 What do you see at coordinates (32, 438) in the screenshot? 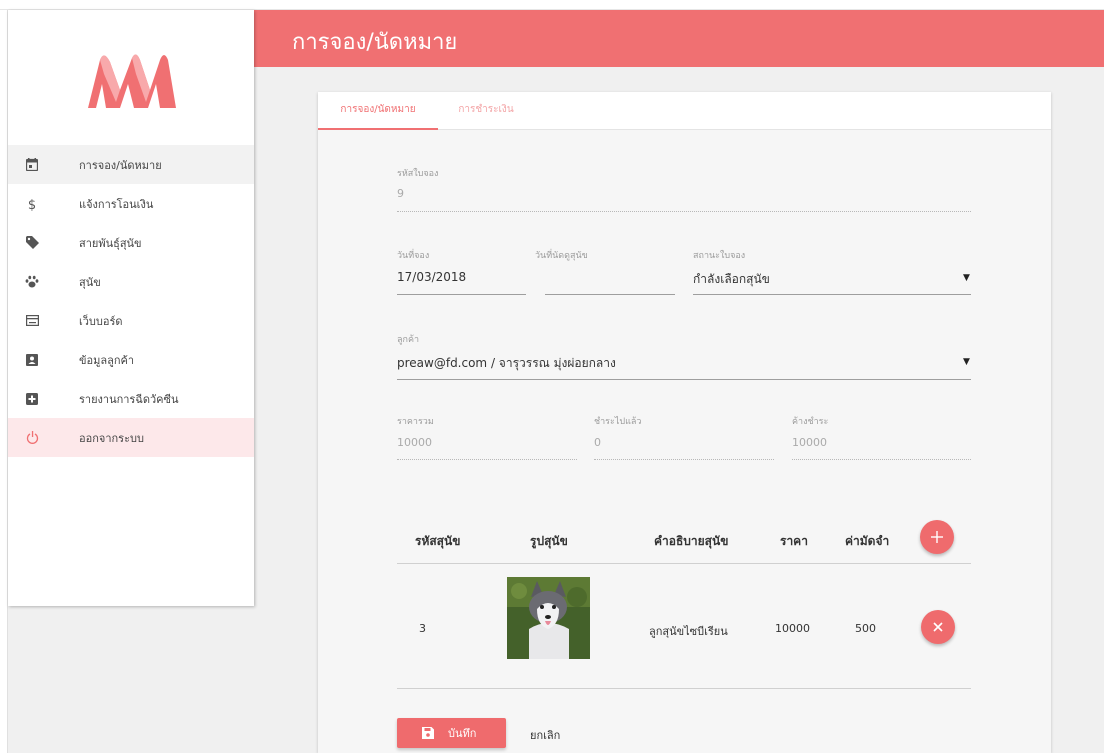
I see `power-icon` at bounding box center [32, 438].